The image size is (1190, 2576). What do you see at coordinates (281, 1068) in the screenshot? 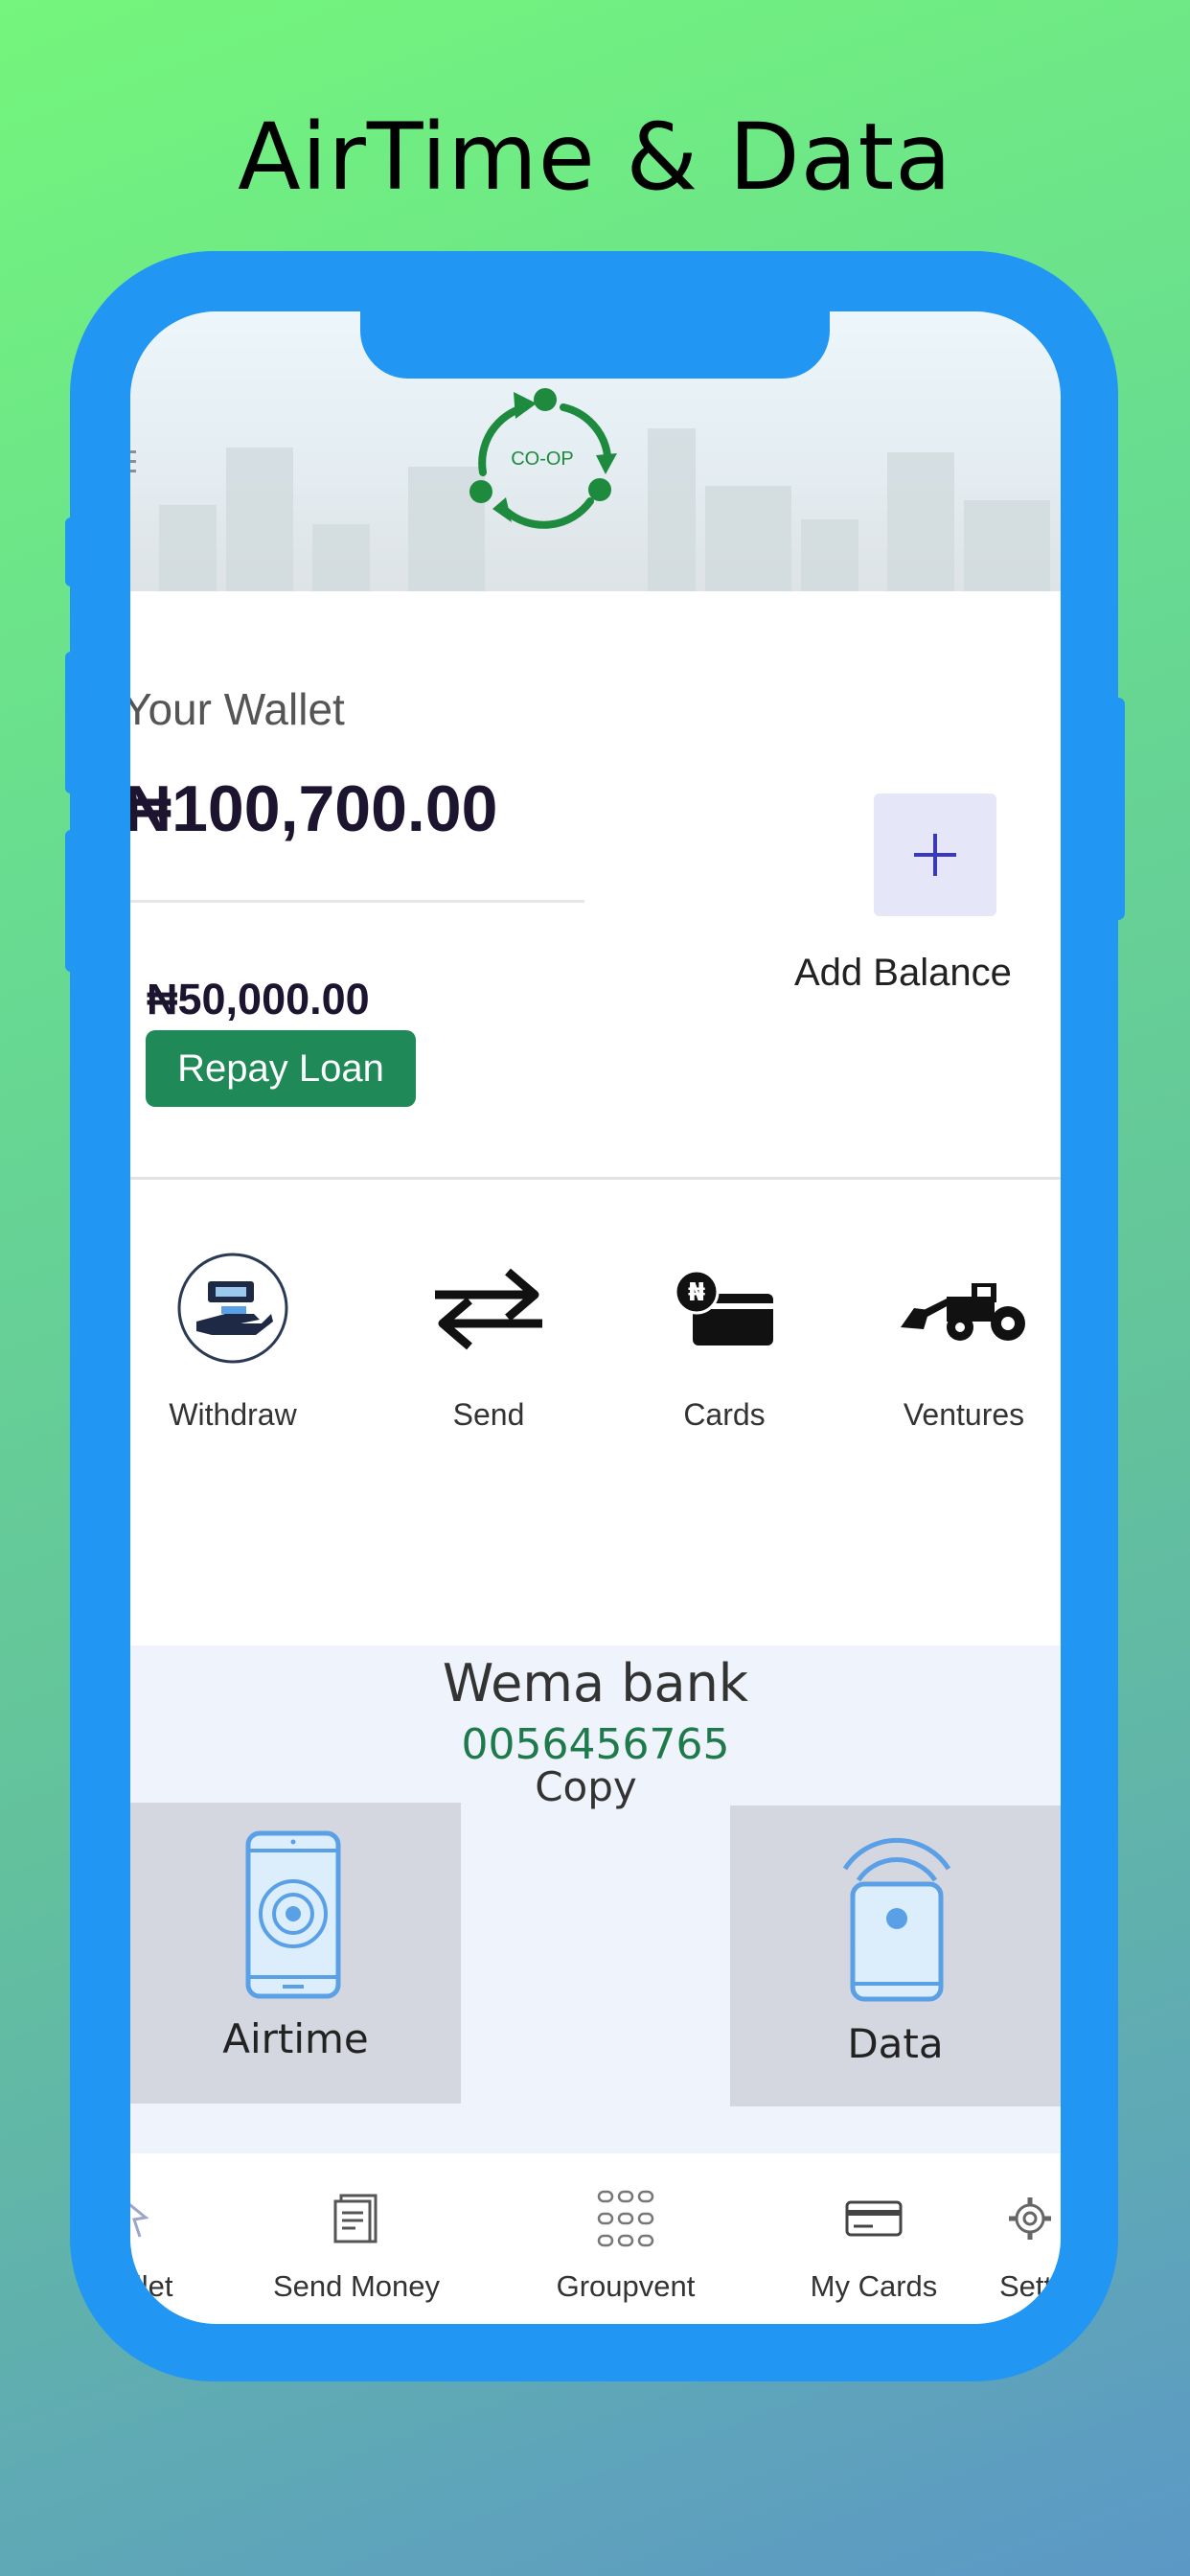
I see `repay-loan-button: Repay Loan` at bounding box center [281, 1068].